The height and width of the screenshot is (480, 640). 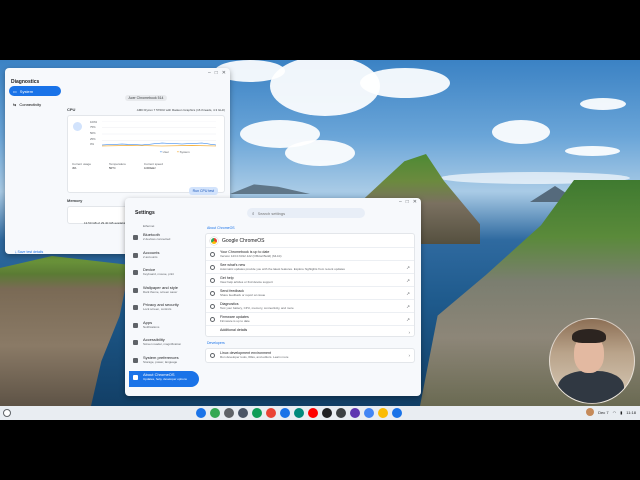 What do you see at coordinates (590, 412) in the screenshot?
I see `avatar` at bounding box center [590, 412].